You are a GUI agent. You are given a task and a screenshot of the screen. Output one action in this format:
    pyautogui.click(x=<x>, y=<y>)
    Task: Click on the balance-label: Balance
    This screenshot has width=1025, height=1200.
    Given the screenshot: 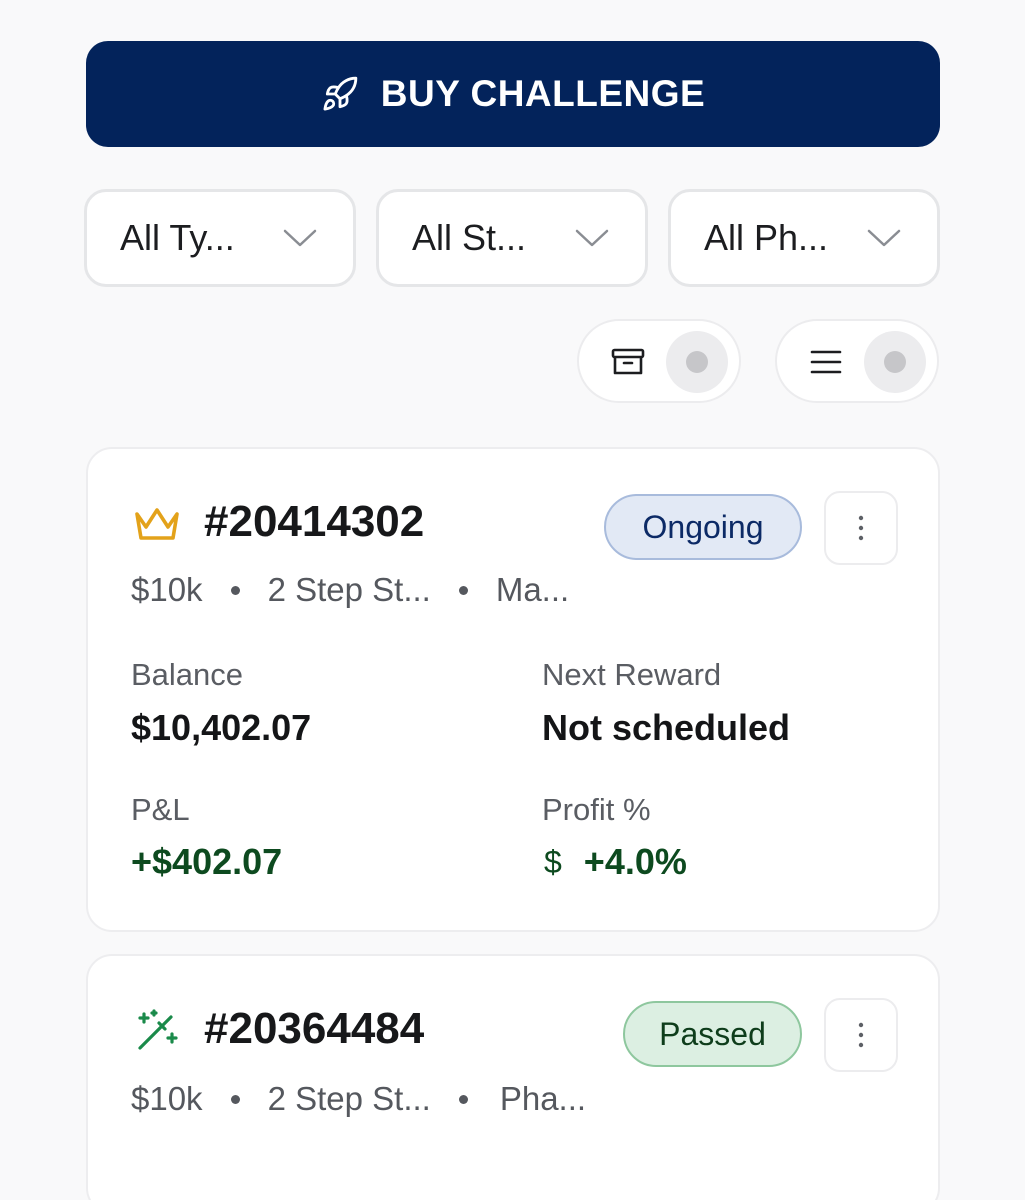 What is the action you would take?
    pyautogui.click(x=187, y=674)
    